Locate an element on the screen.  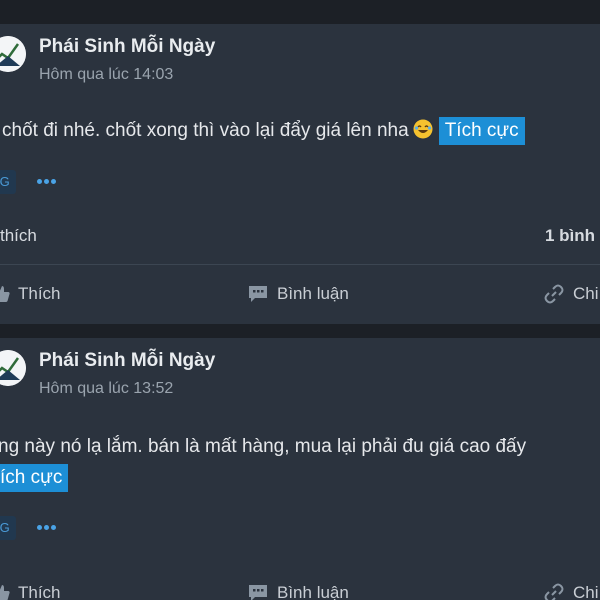
laughing-emoji-icon is located at coordinates (423, 129).